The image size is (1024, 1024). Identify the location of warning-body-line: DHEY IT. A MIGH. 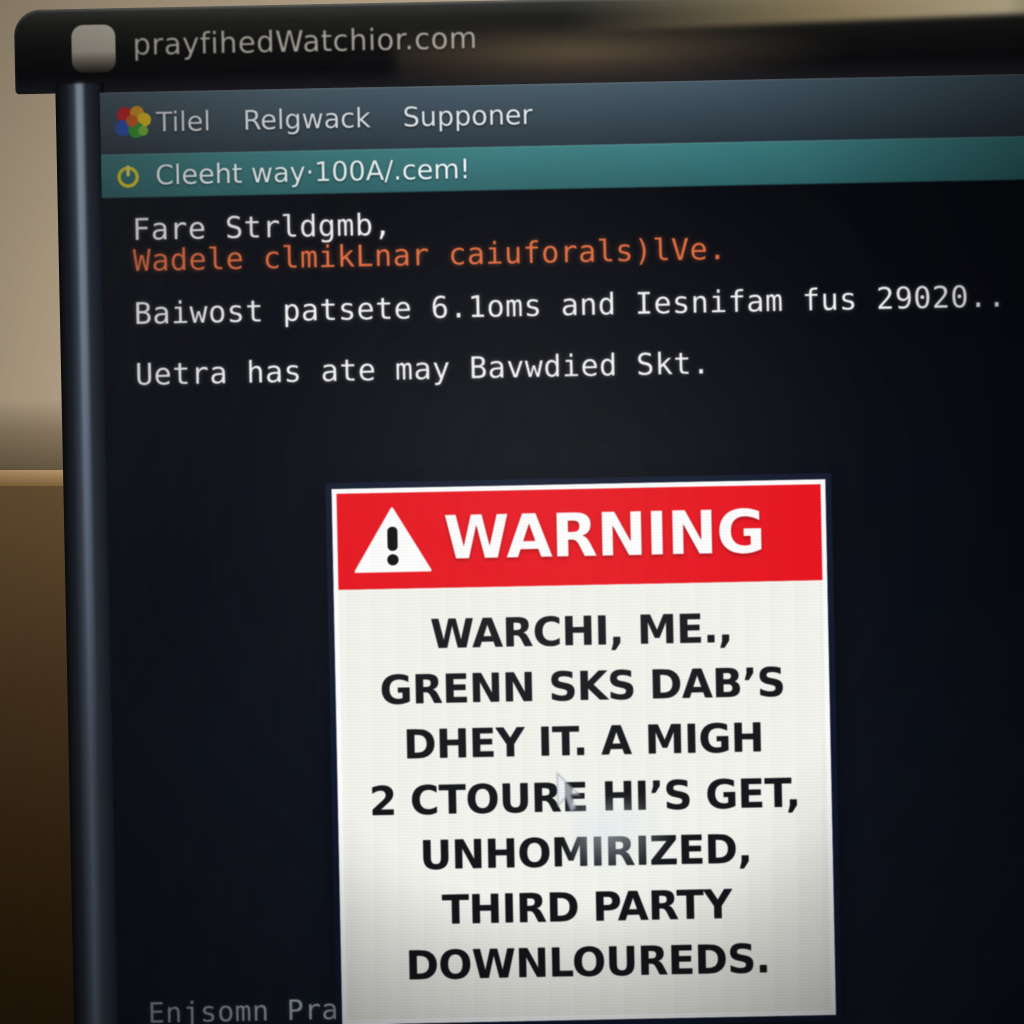
(583, 742).